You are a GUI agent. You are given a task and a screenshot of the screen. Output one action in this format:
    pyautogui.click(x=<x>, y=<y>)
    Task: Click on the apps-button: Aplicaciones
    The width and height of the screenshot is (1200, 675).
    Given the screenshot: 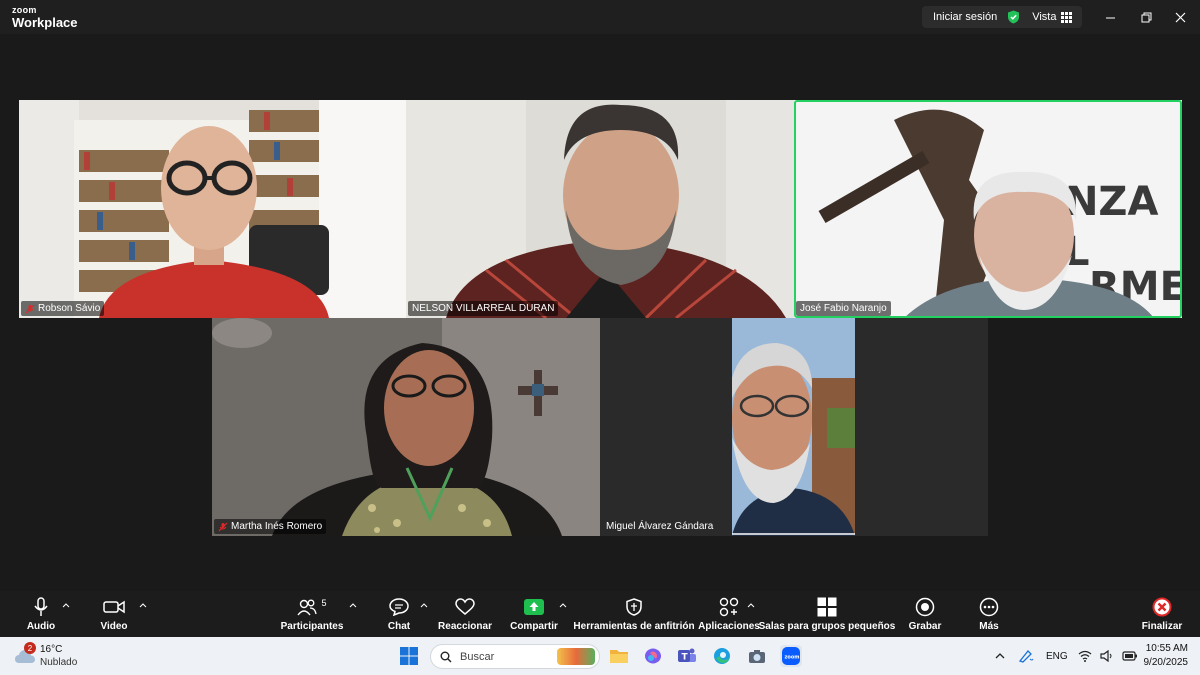 What is the action you would take?
    pyautogui.click(x=729, y=614)
    